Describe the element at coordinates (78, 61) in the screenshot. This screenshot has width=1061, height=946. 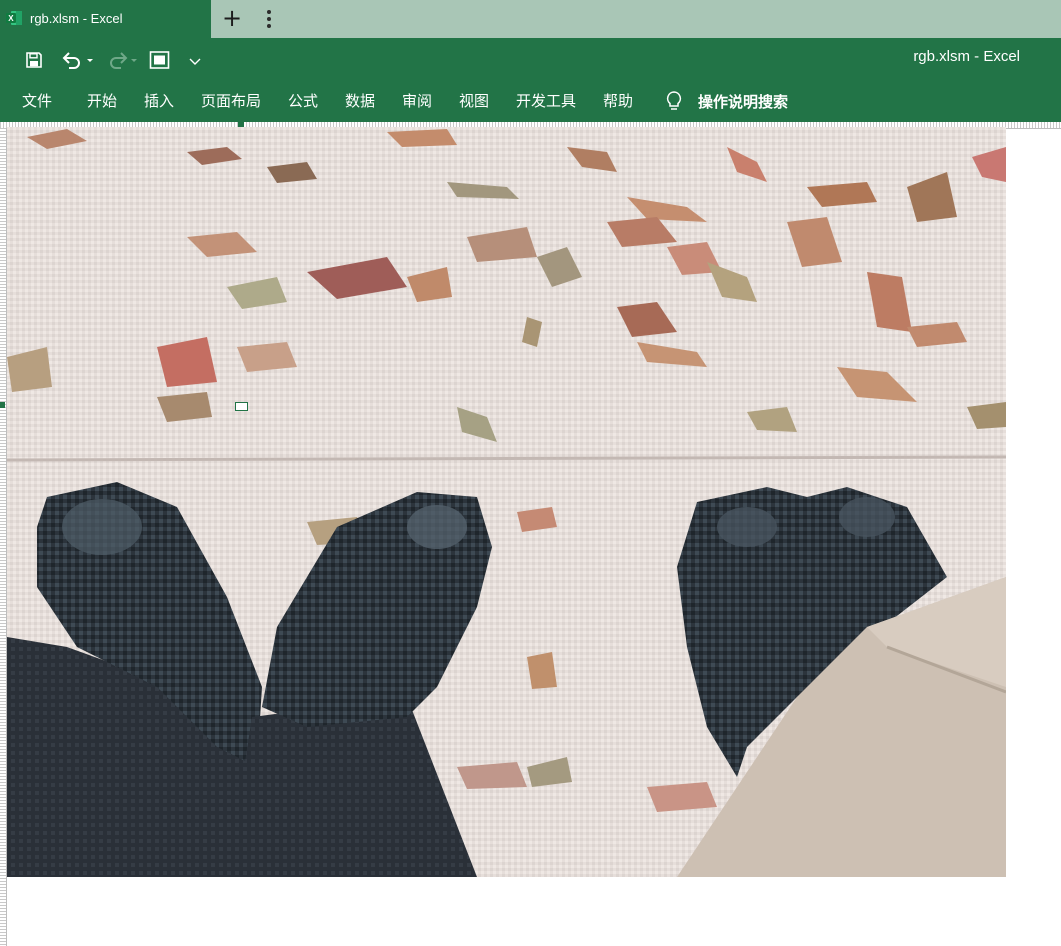
I see `undo-icon` at that location.